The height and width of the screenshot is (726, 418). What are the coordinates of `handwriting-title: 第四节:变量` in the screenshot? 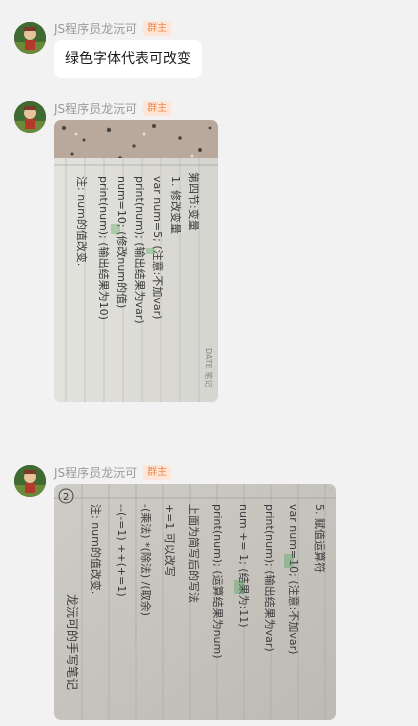 It's located at (194, 201).